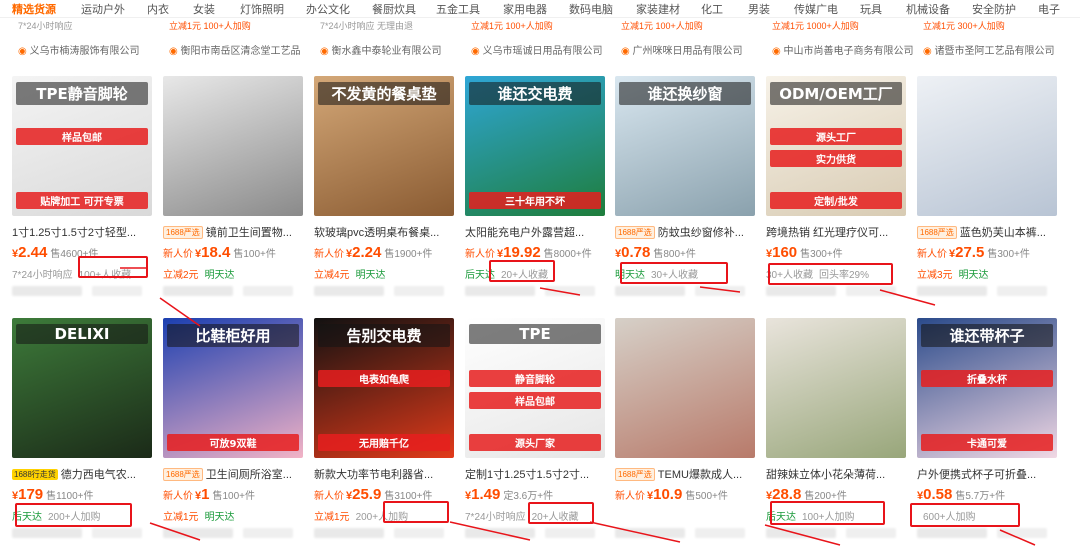 This screenshot has height=559, width=1080. I want to click on prev-shop-name: ◉ 诸暨市圣阿工艺品有限公司, so click(989, 49).